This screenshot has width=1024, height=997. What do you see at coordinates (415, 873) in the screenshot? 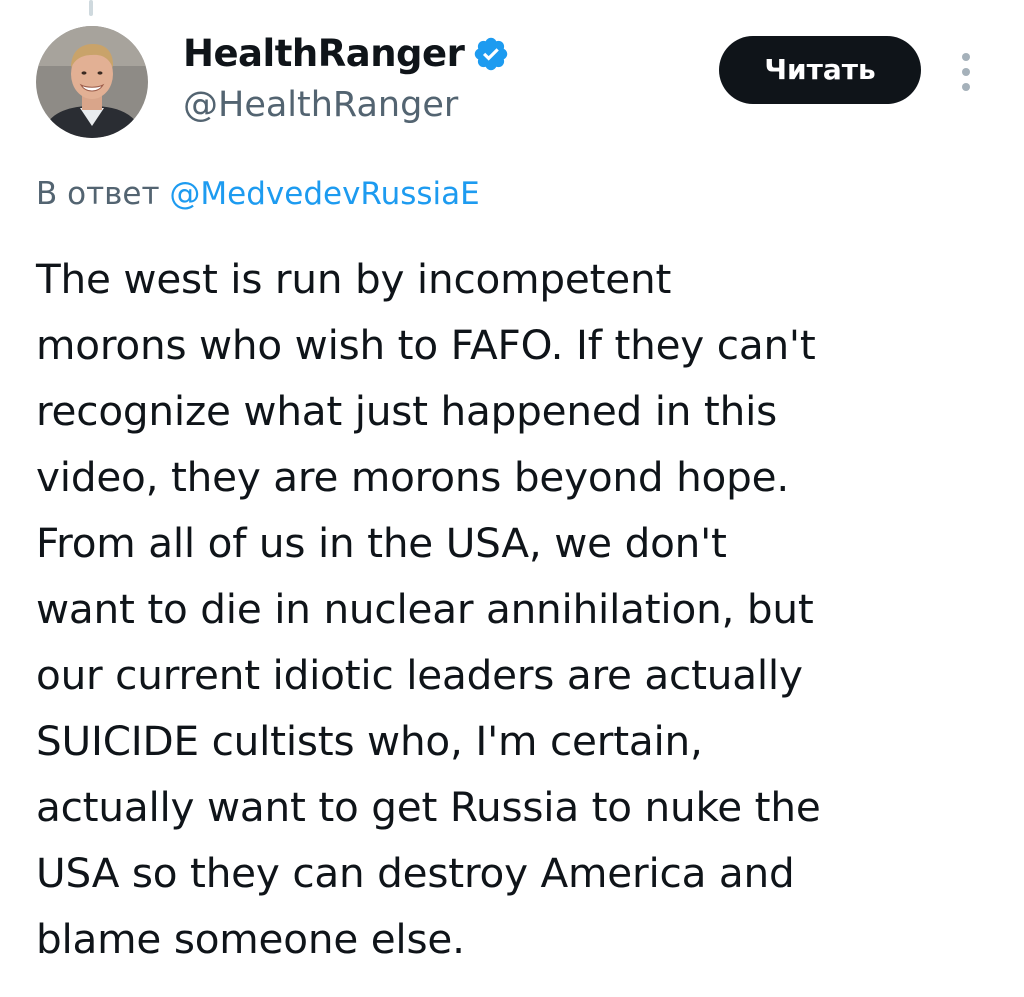
I see `tweet-text-line: USA so they can destroy America and` at bounding box center [415, 873].